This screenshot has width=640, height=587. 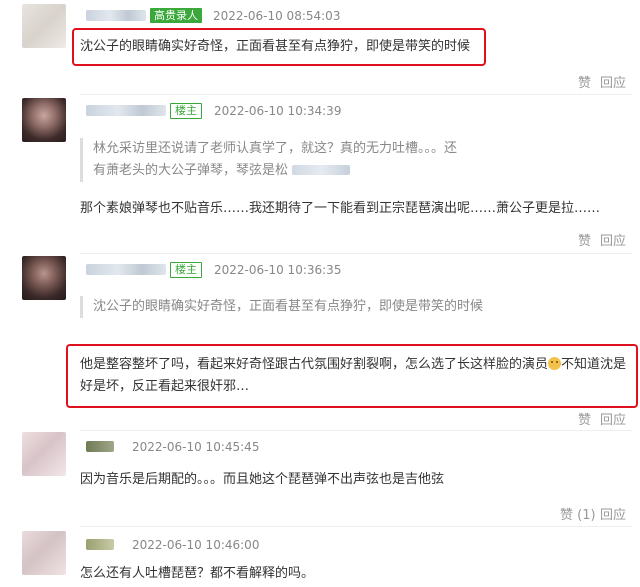 What do you see at coordinates (555, 363) in the screenshot?
I see `smile-emoji-icon` at bounding box center [555, 363].